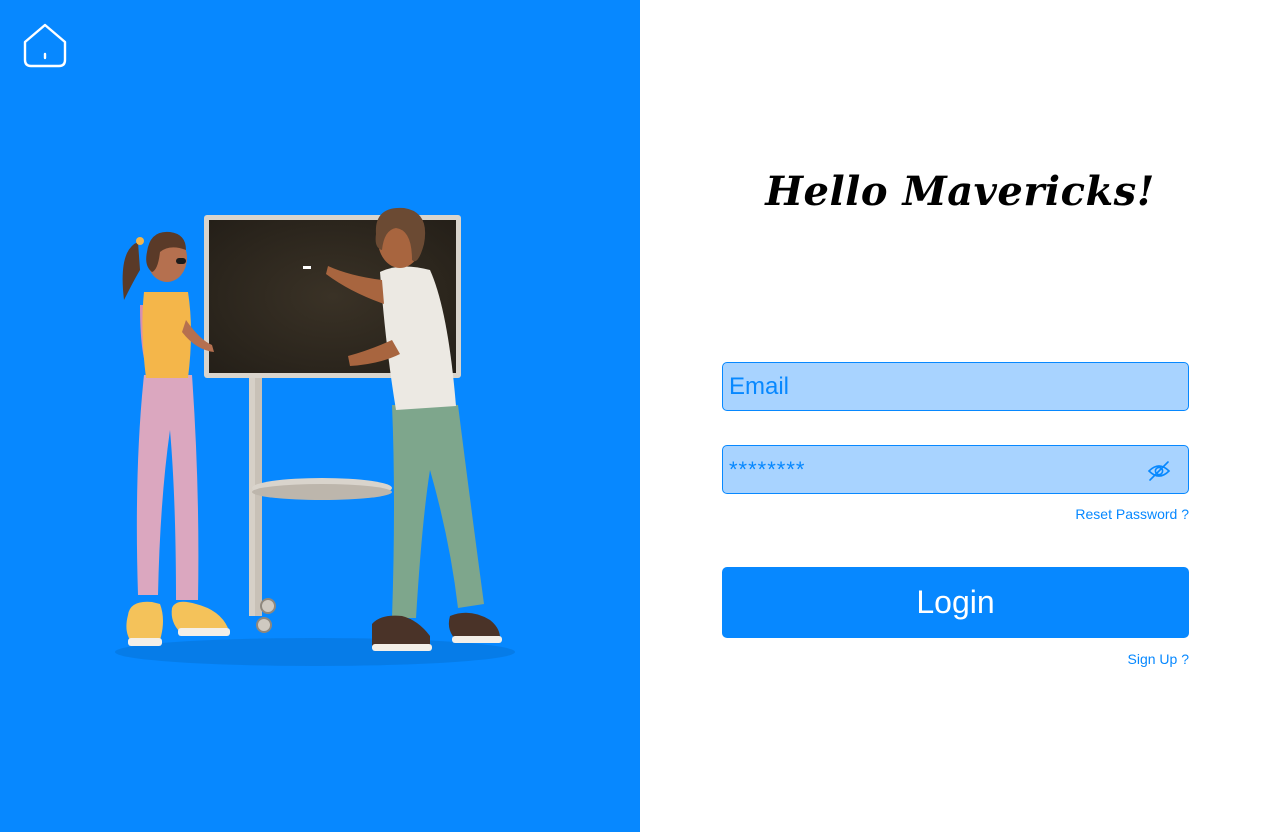 The height and width of the screenshot is (832, 1280). I want to click on reset-password-link: Reset Password ?, so click(1132, 514).